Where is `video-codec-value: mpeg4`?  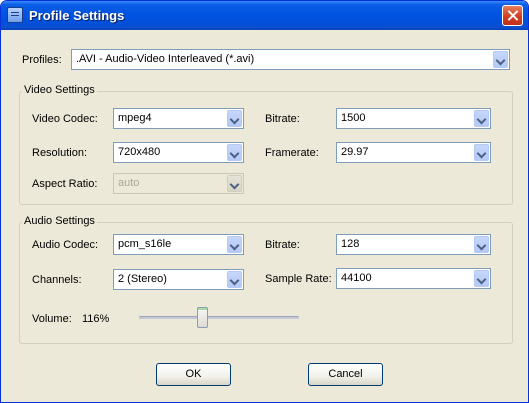 video-codec-value: mpeg4 is located at coordinates (135, 118).